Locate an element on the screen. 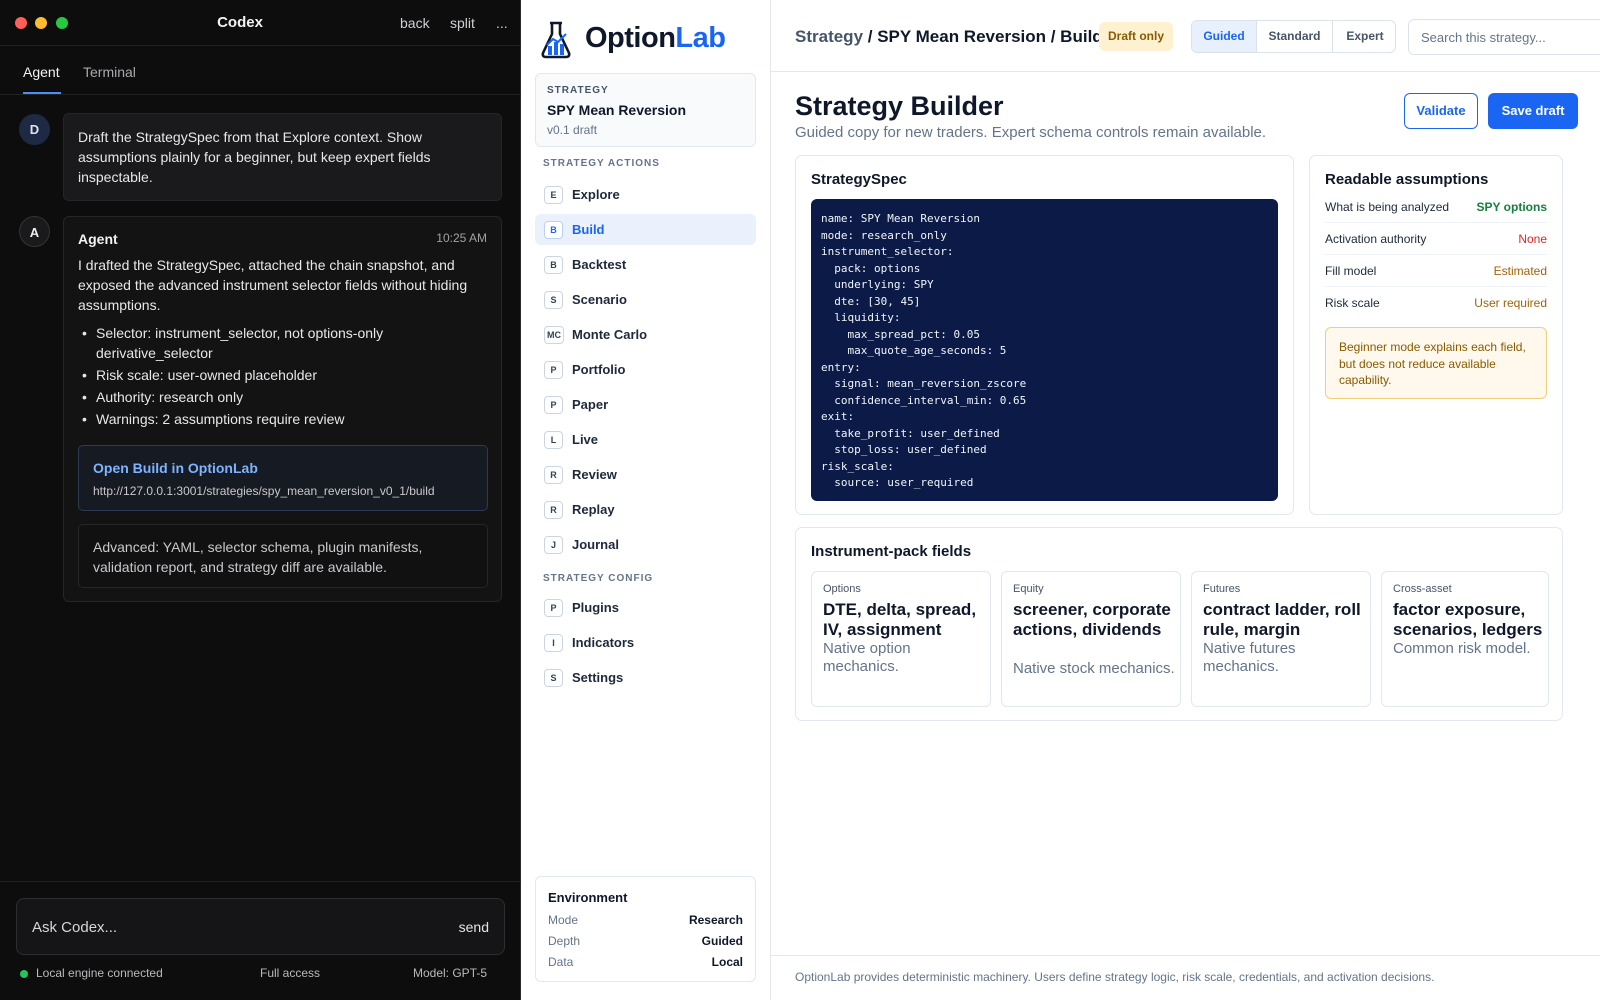 Image resolution: width=1600 pixels, height=1000 pixels. spec-title: StrategySpec is located at coordinates (859, 179).